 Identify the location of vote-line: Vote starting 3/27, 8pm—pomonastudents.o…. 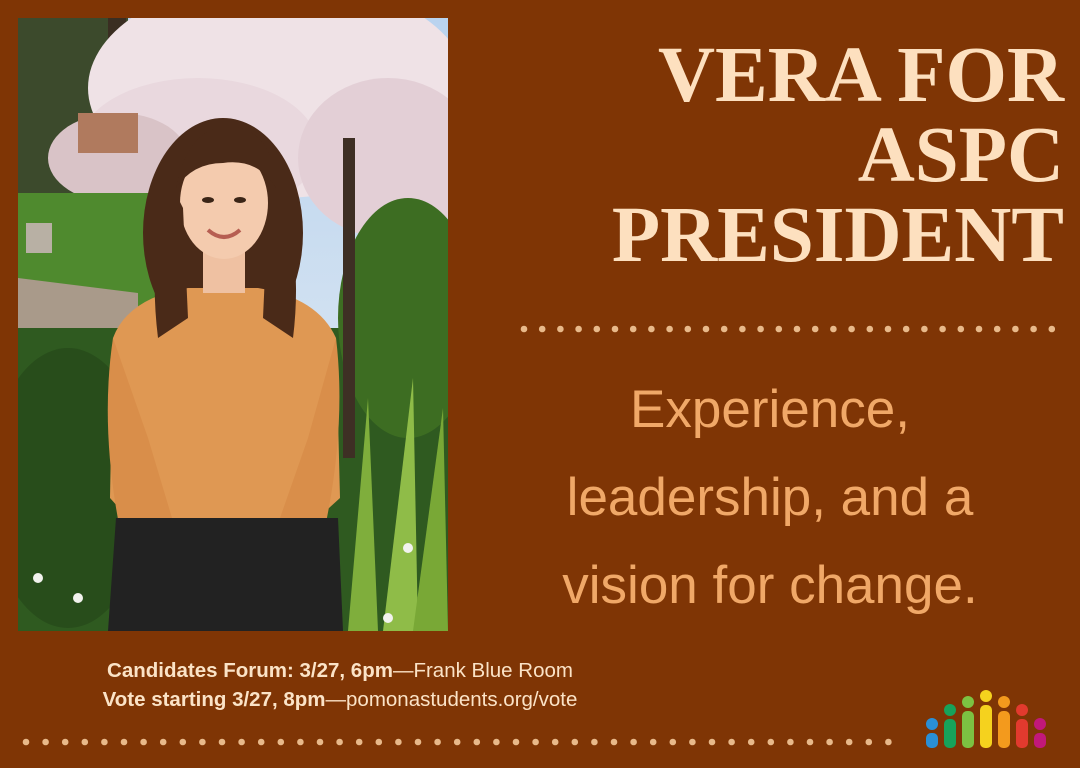
(340, 699).